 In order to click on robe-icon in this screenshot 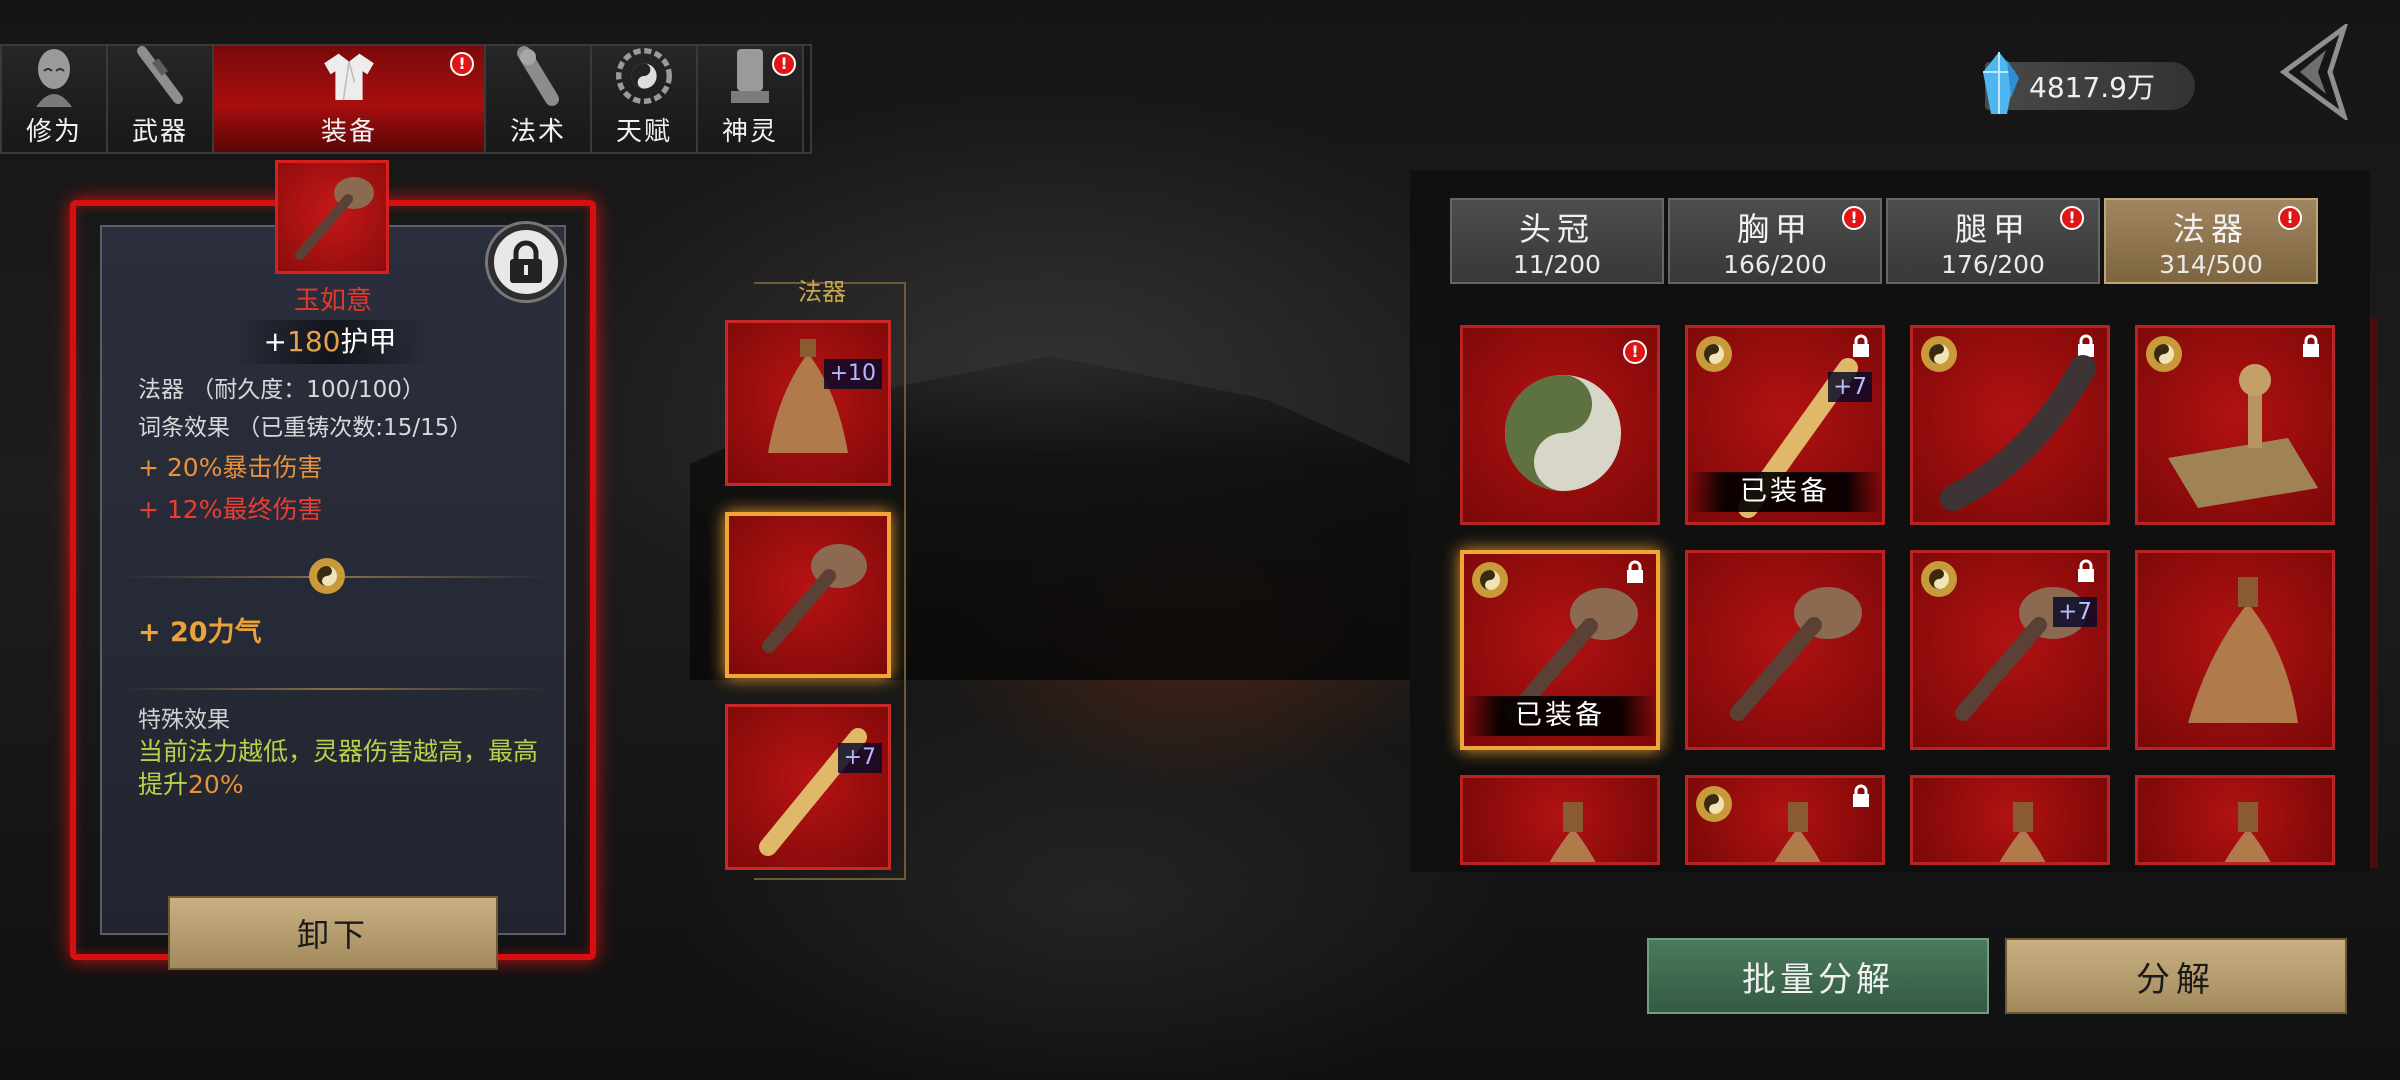, I will do `click(349, 76)`.